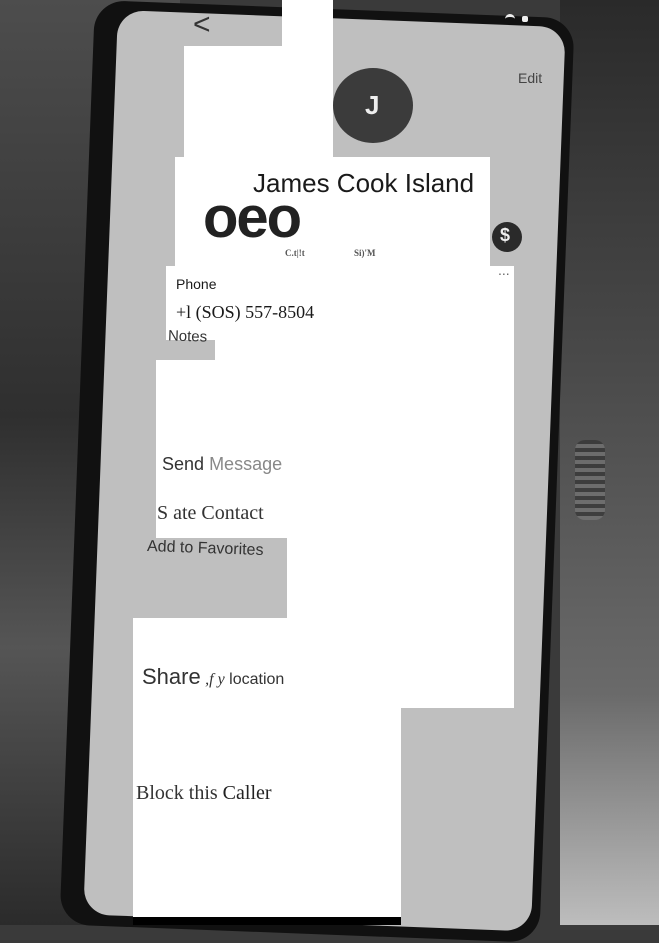  I want to click on call-label: C.t|!t, so click(295, 253).